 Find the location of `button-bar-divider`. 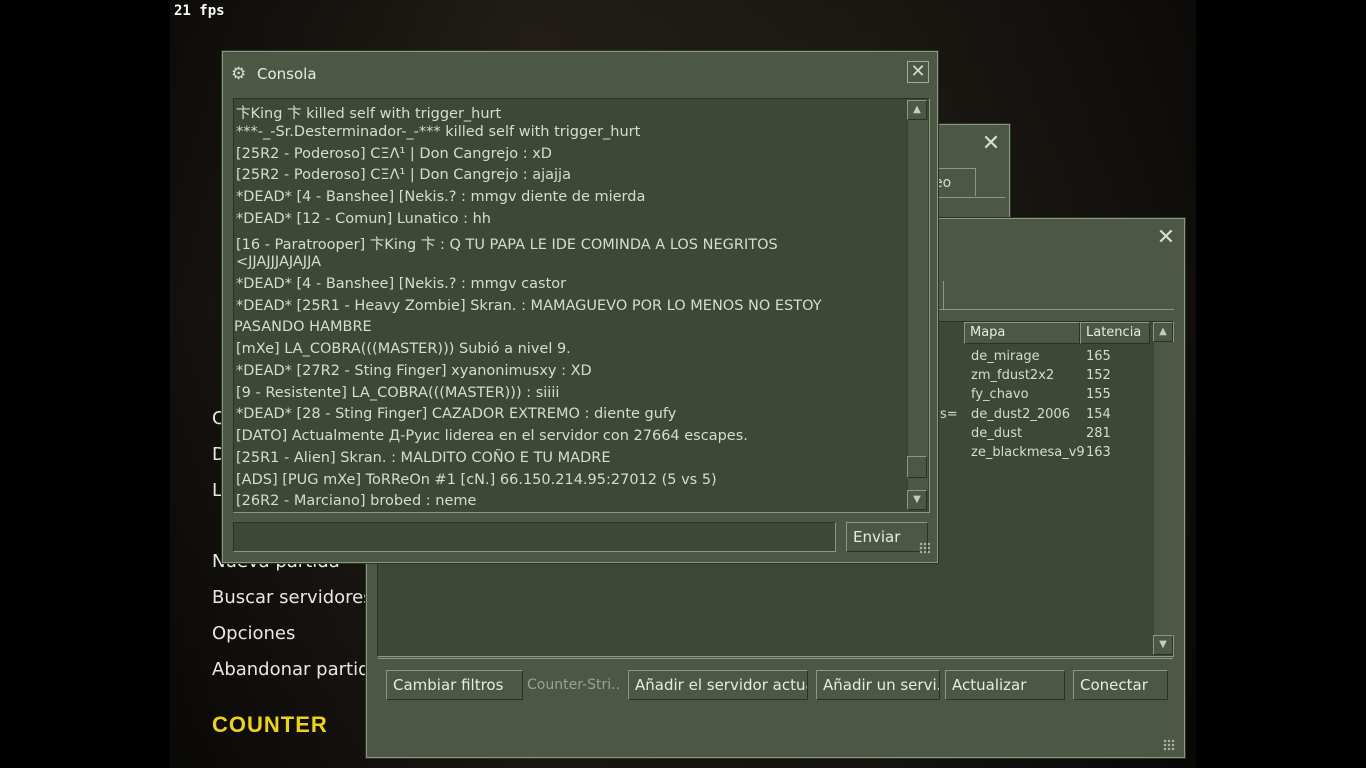

button-bar-divider is located at coordinates (775, 658).